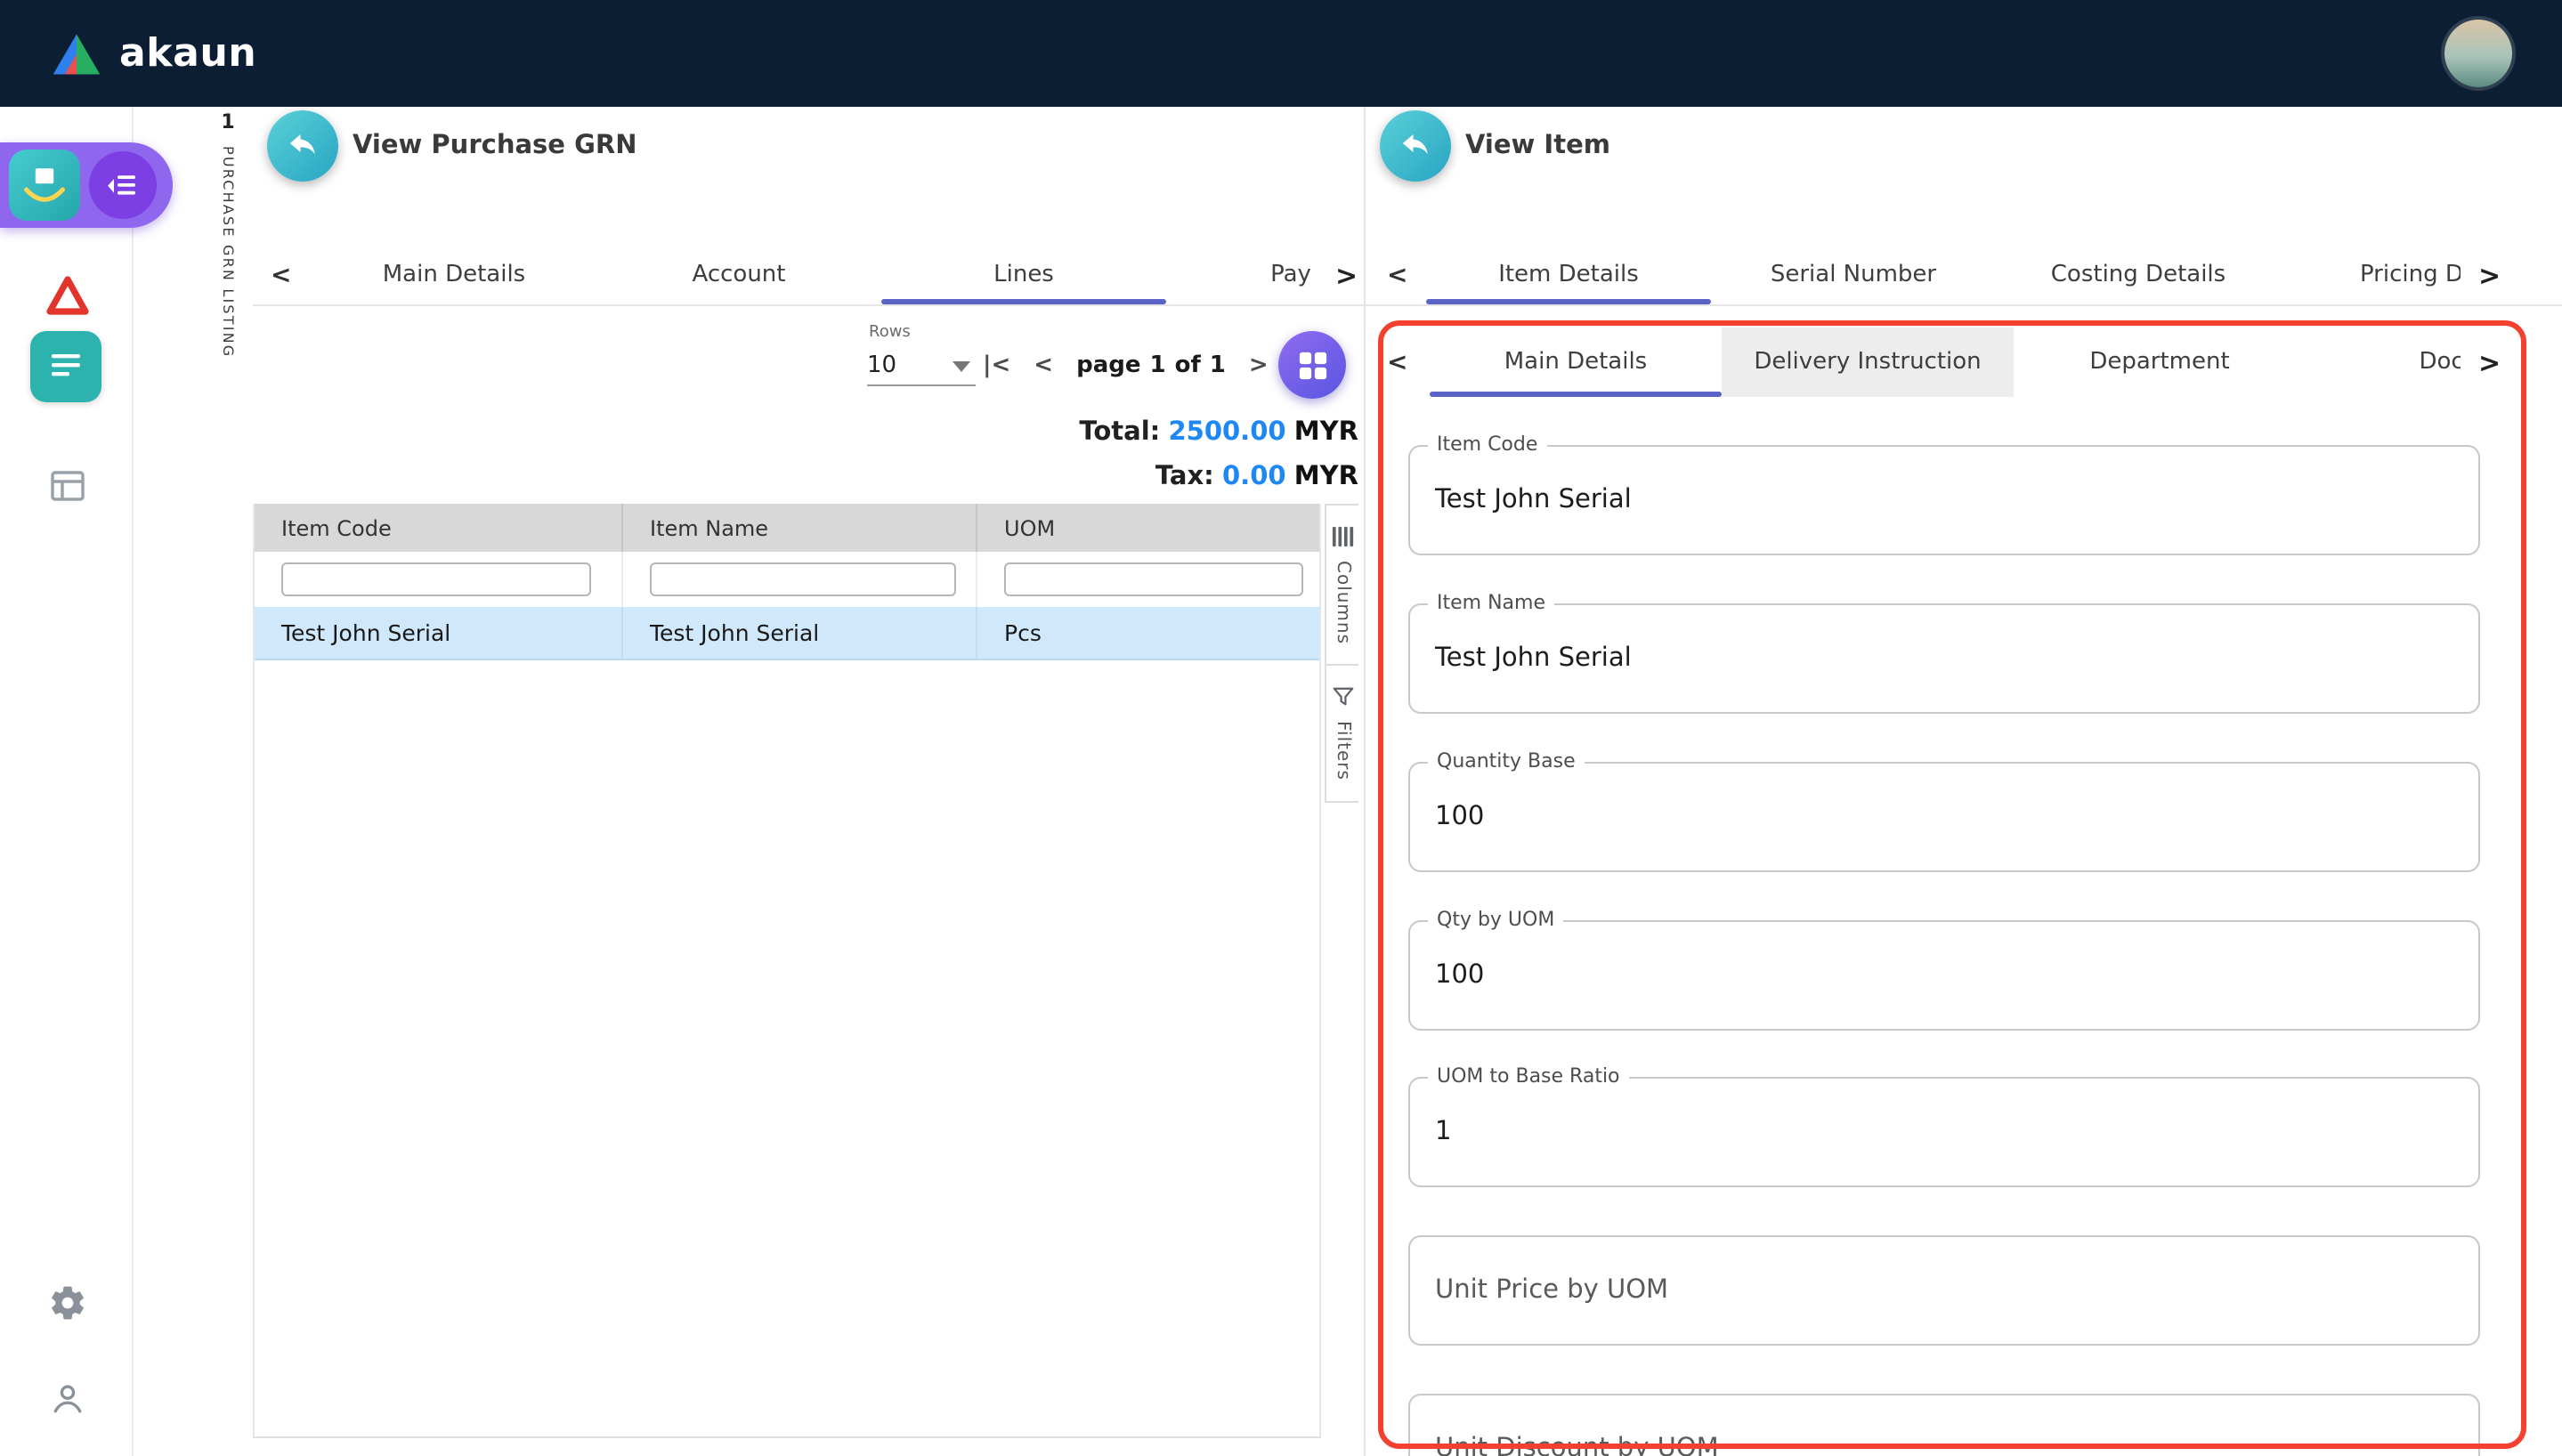 The image size is (2562, 1456). What do you see at coordinates (1342, 751) in the screenshot?
I see `filters-label: Filters` at bounding box center [1342, 751].